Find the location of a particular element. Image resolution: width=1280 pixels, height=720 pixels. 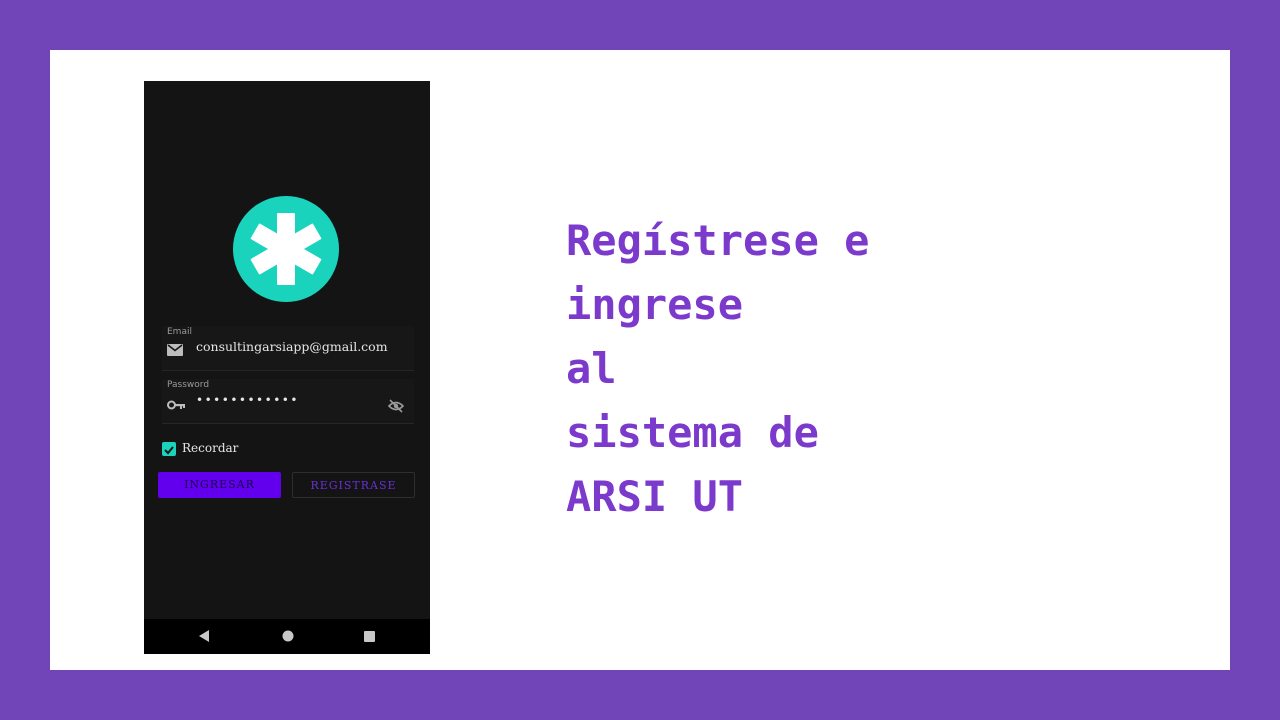

recents-square-icon is located at coordinates (369, 636).